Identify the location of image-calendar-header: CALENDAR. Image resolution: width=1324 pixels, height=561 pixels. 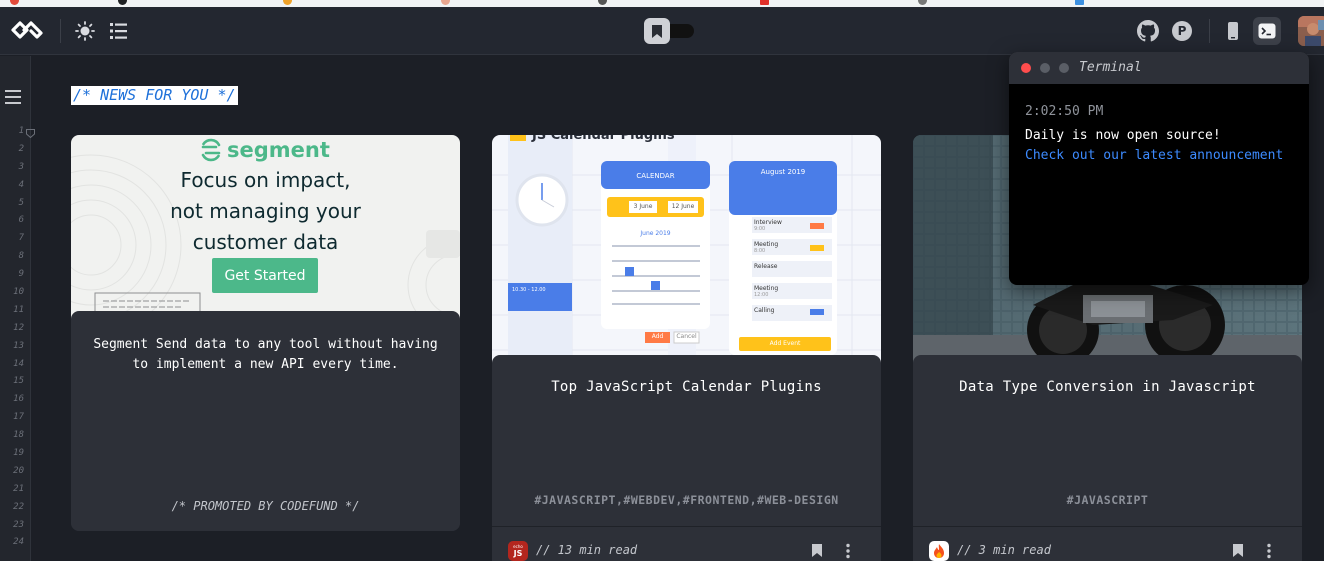
(655, 176).